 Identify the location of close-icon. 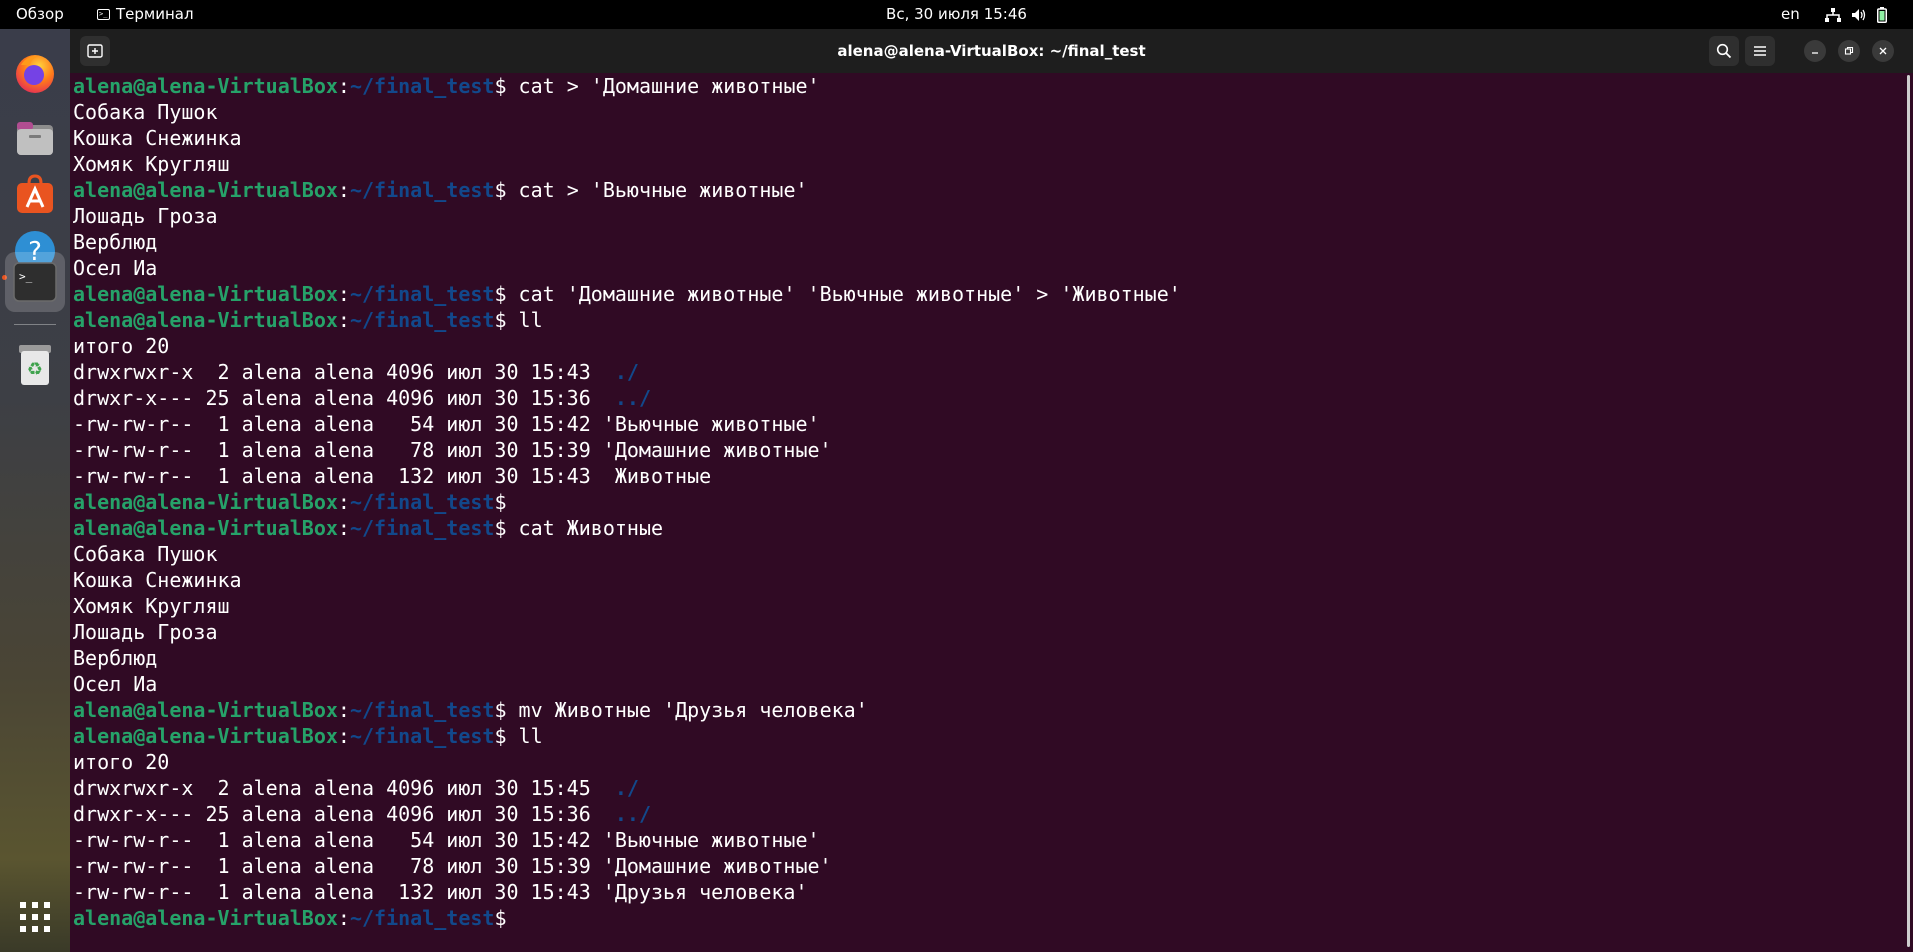
(1883, 51).